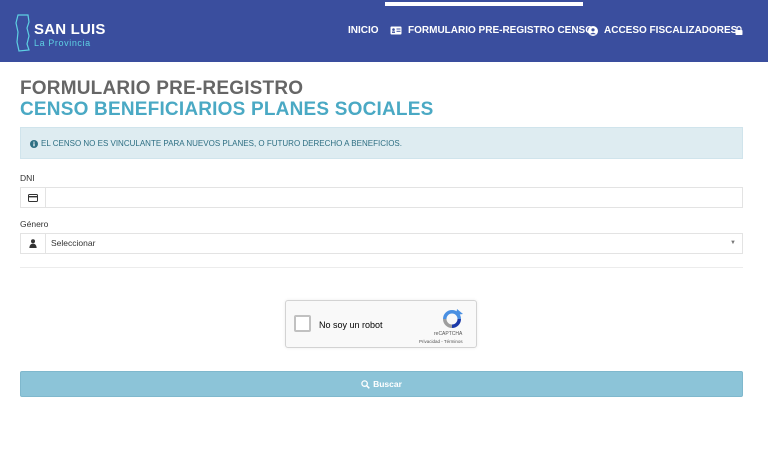 The height and width of the screenshot is (470, 768). Describe the element at coordinates (351, 325) in the screenshot. I see `recaptcha-label: No soy un robot` at that location.